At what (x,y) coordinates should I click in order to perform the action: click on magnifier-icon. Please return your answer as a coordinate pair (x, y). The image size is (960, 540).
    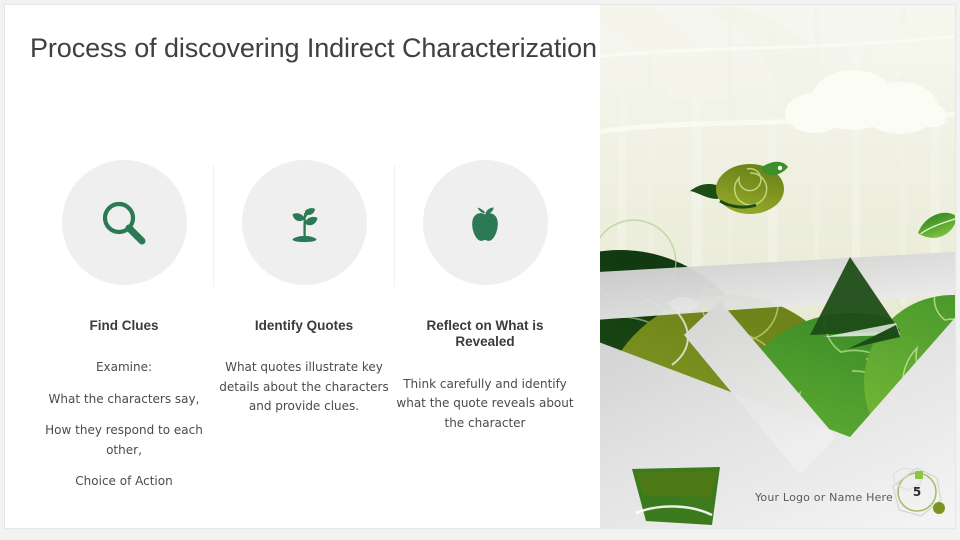
    Looking at the image, I should click on (124, 223).